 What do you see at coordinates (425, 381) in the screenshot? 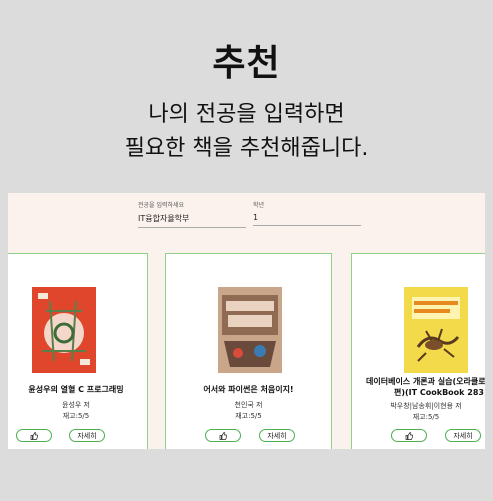
I see `book-title-line-1: 데이터베이스 개론과 실습(오라클로 배우` at bounding box center [425, 381].